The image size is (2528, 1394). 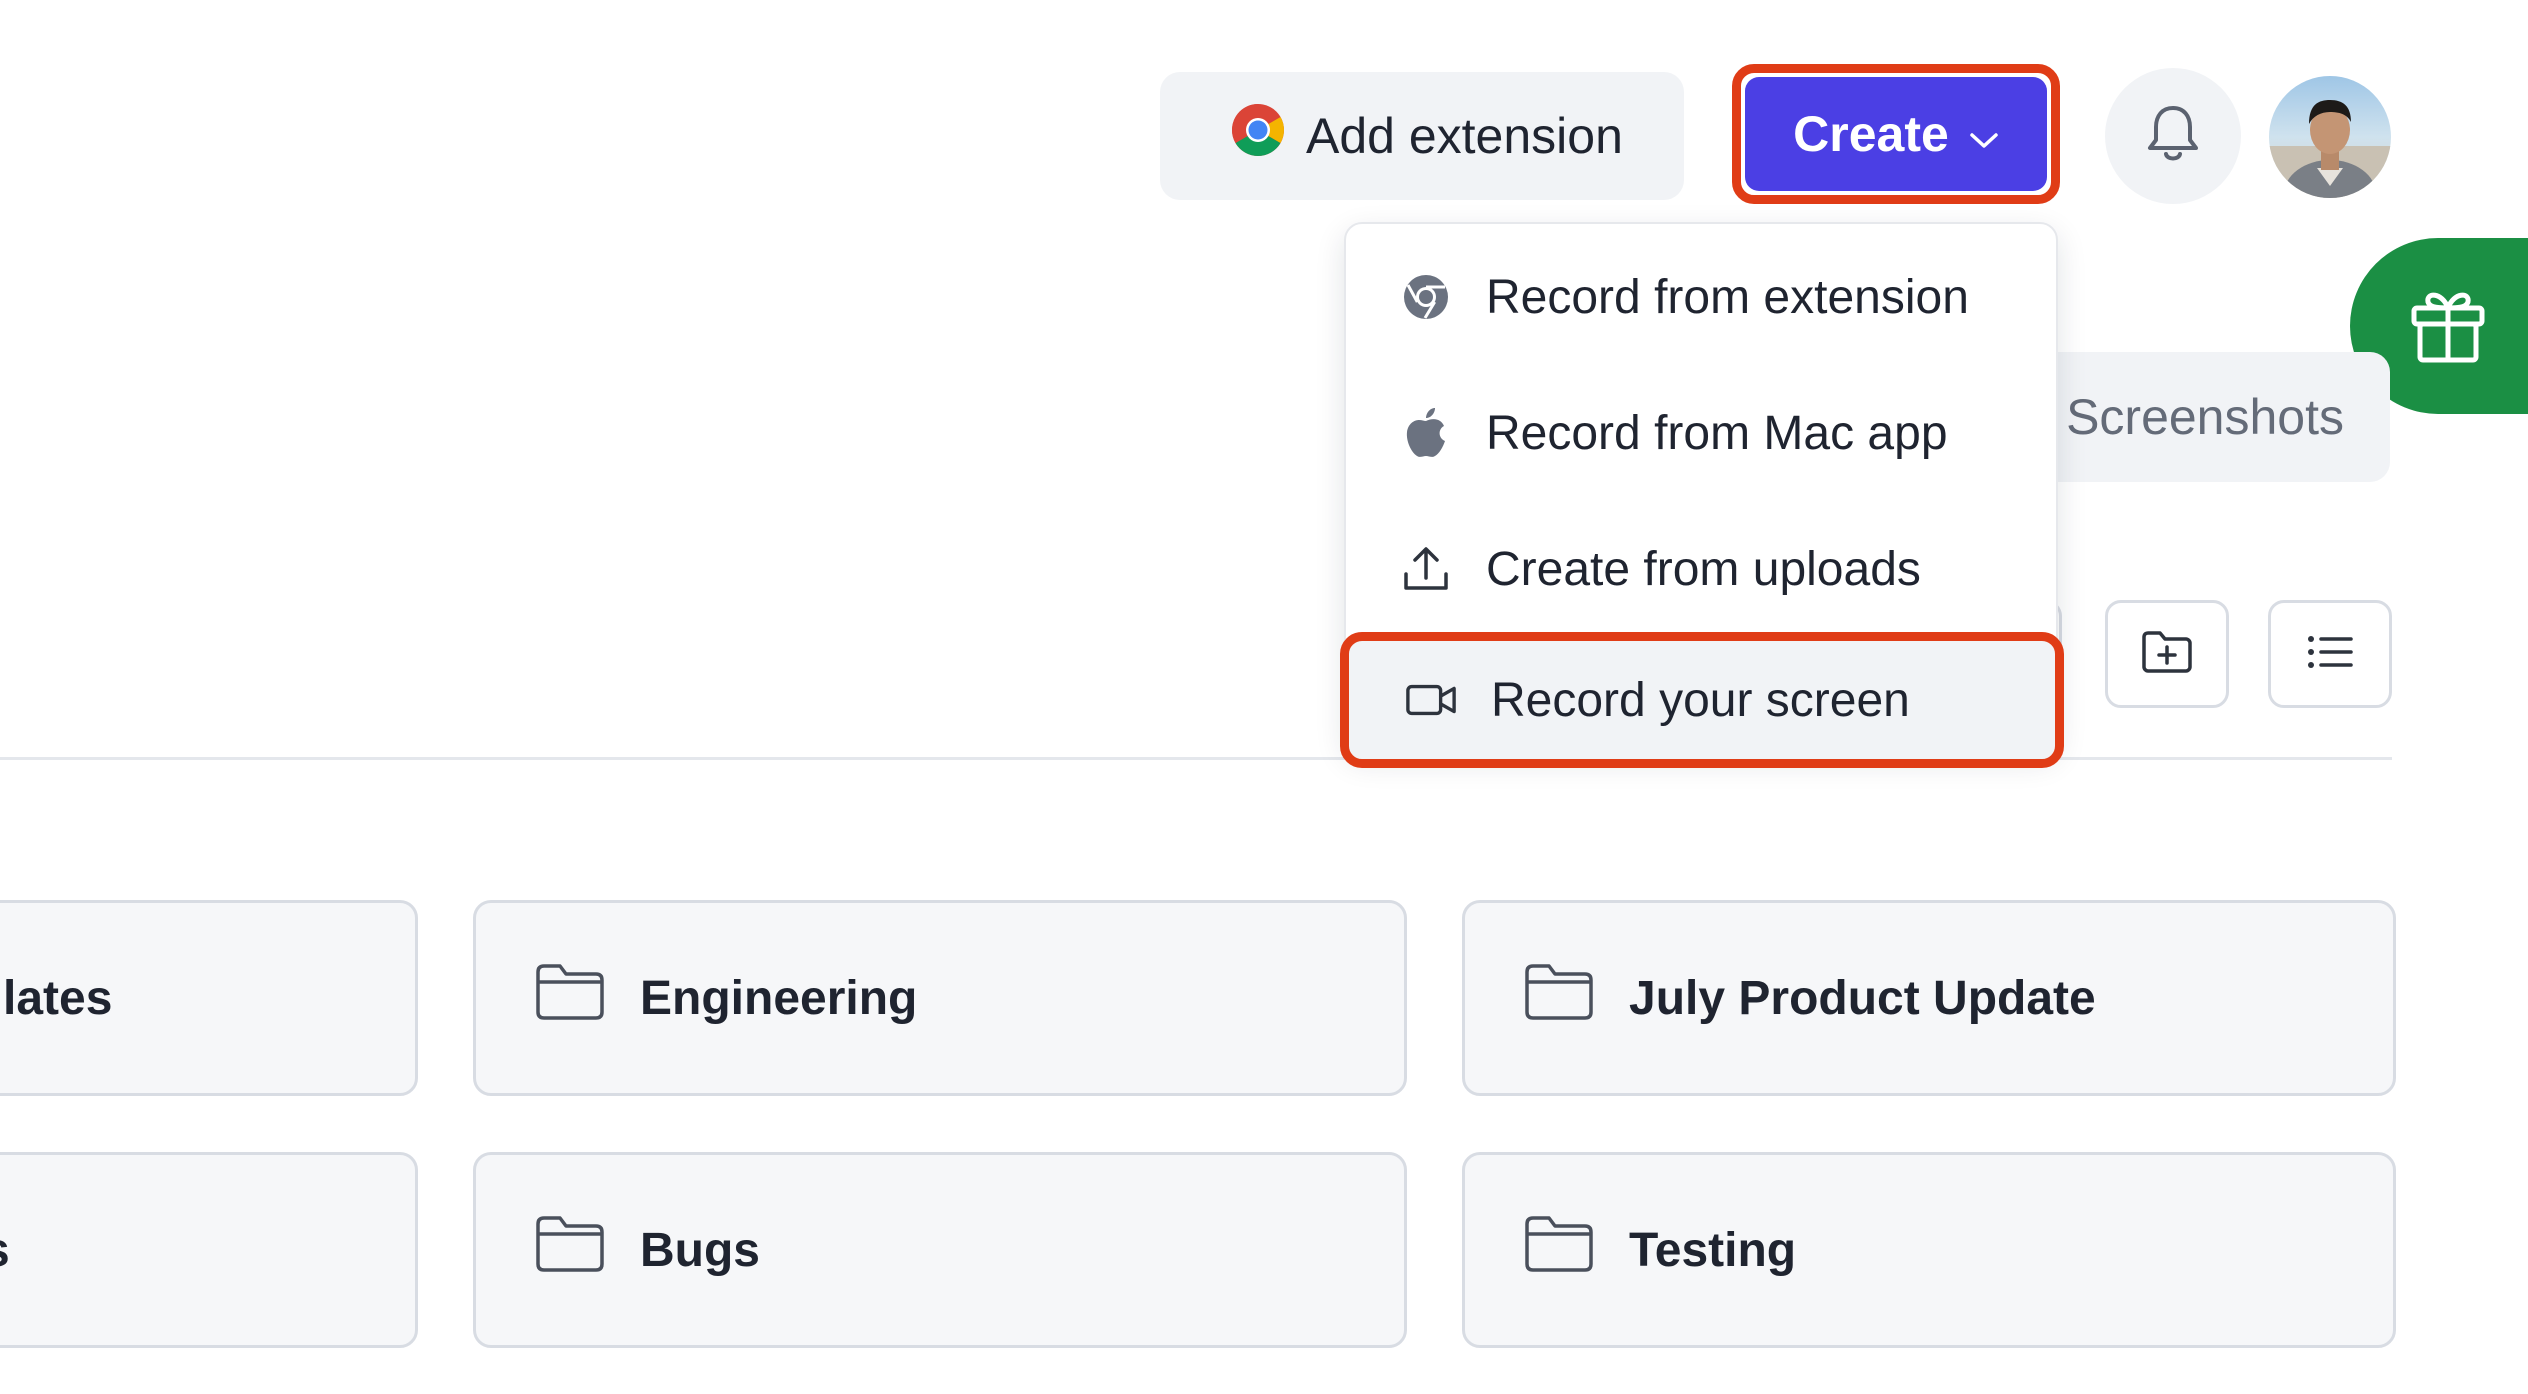 I want to click on menu-item-record-from-mac-app: Record from Mac app, so click(x=1703, y=433).